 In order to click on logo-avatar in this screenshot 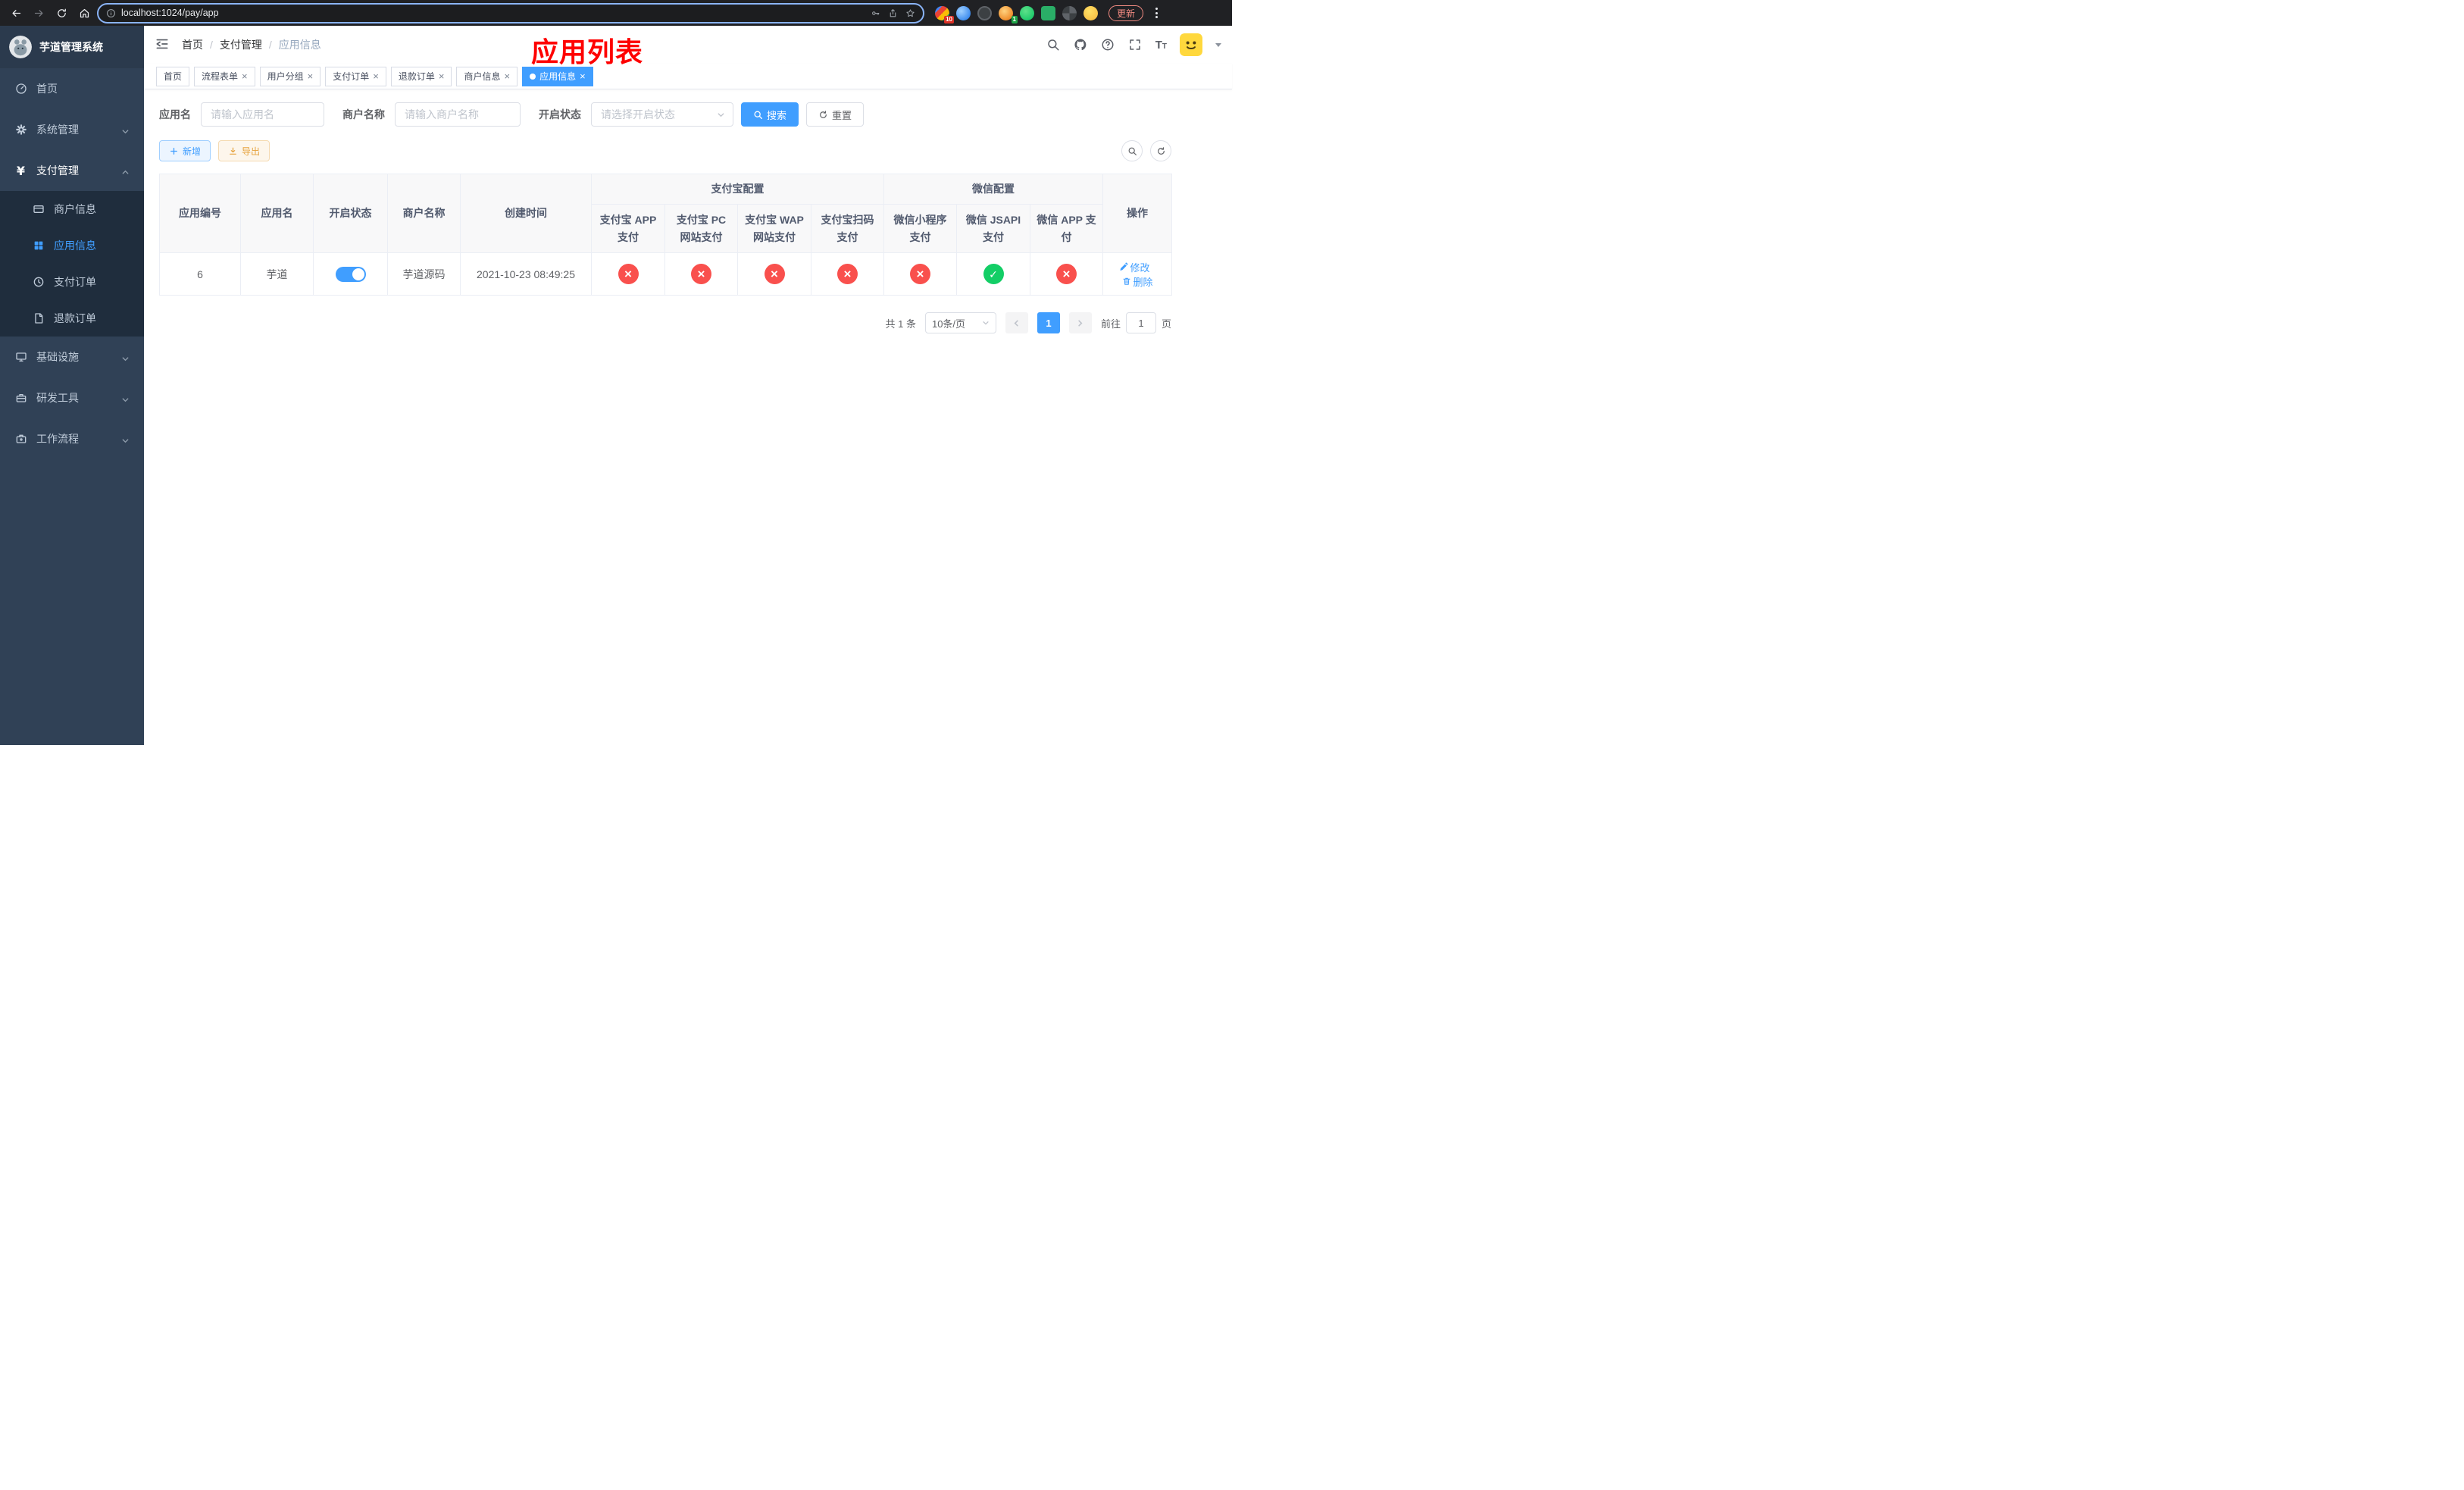, I will do `click(20, 47)`.